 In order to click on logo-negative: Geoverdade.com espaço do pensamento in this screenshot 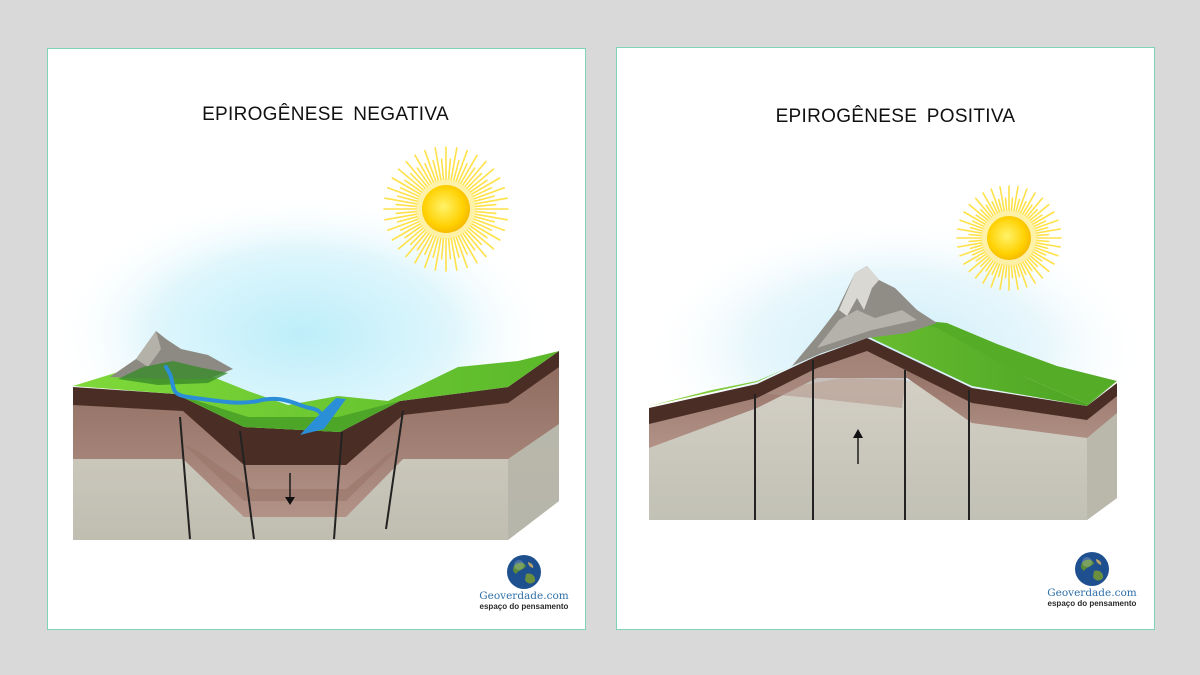, I will do `click(524, 582)`.